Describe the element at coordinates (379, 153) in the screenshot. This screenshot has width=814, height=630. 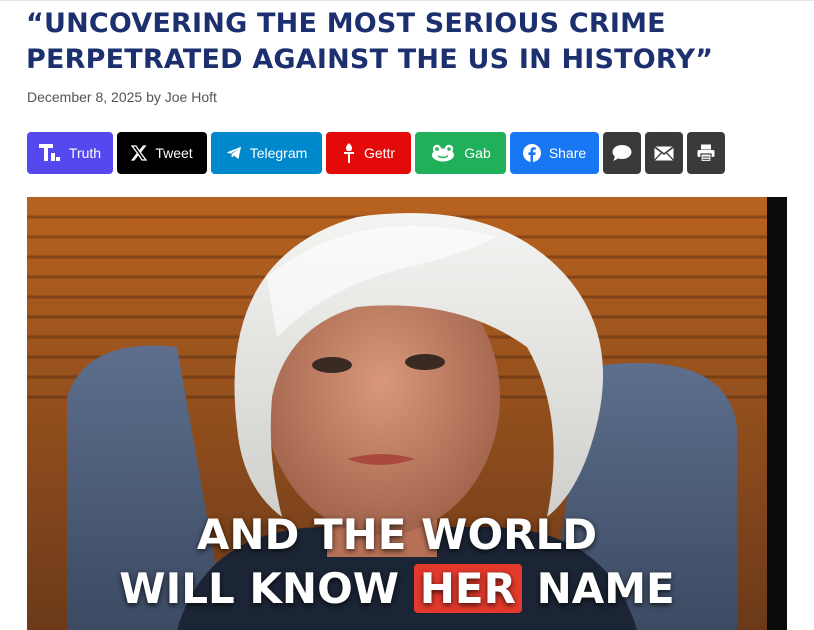
I see `gettr-label: Gettr` at that location.